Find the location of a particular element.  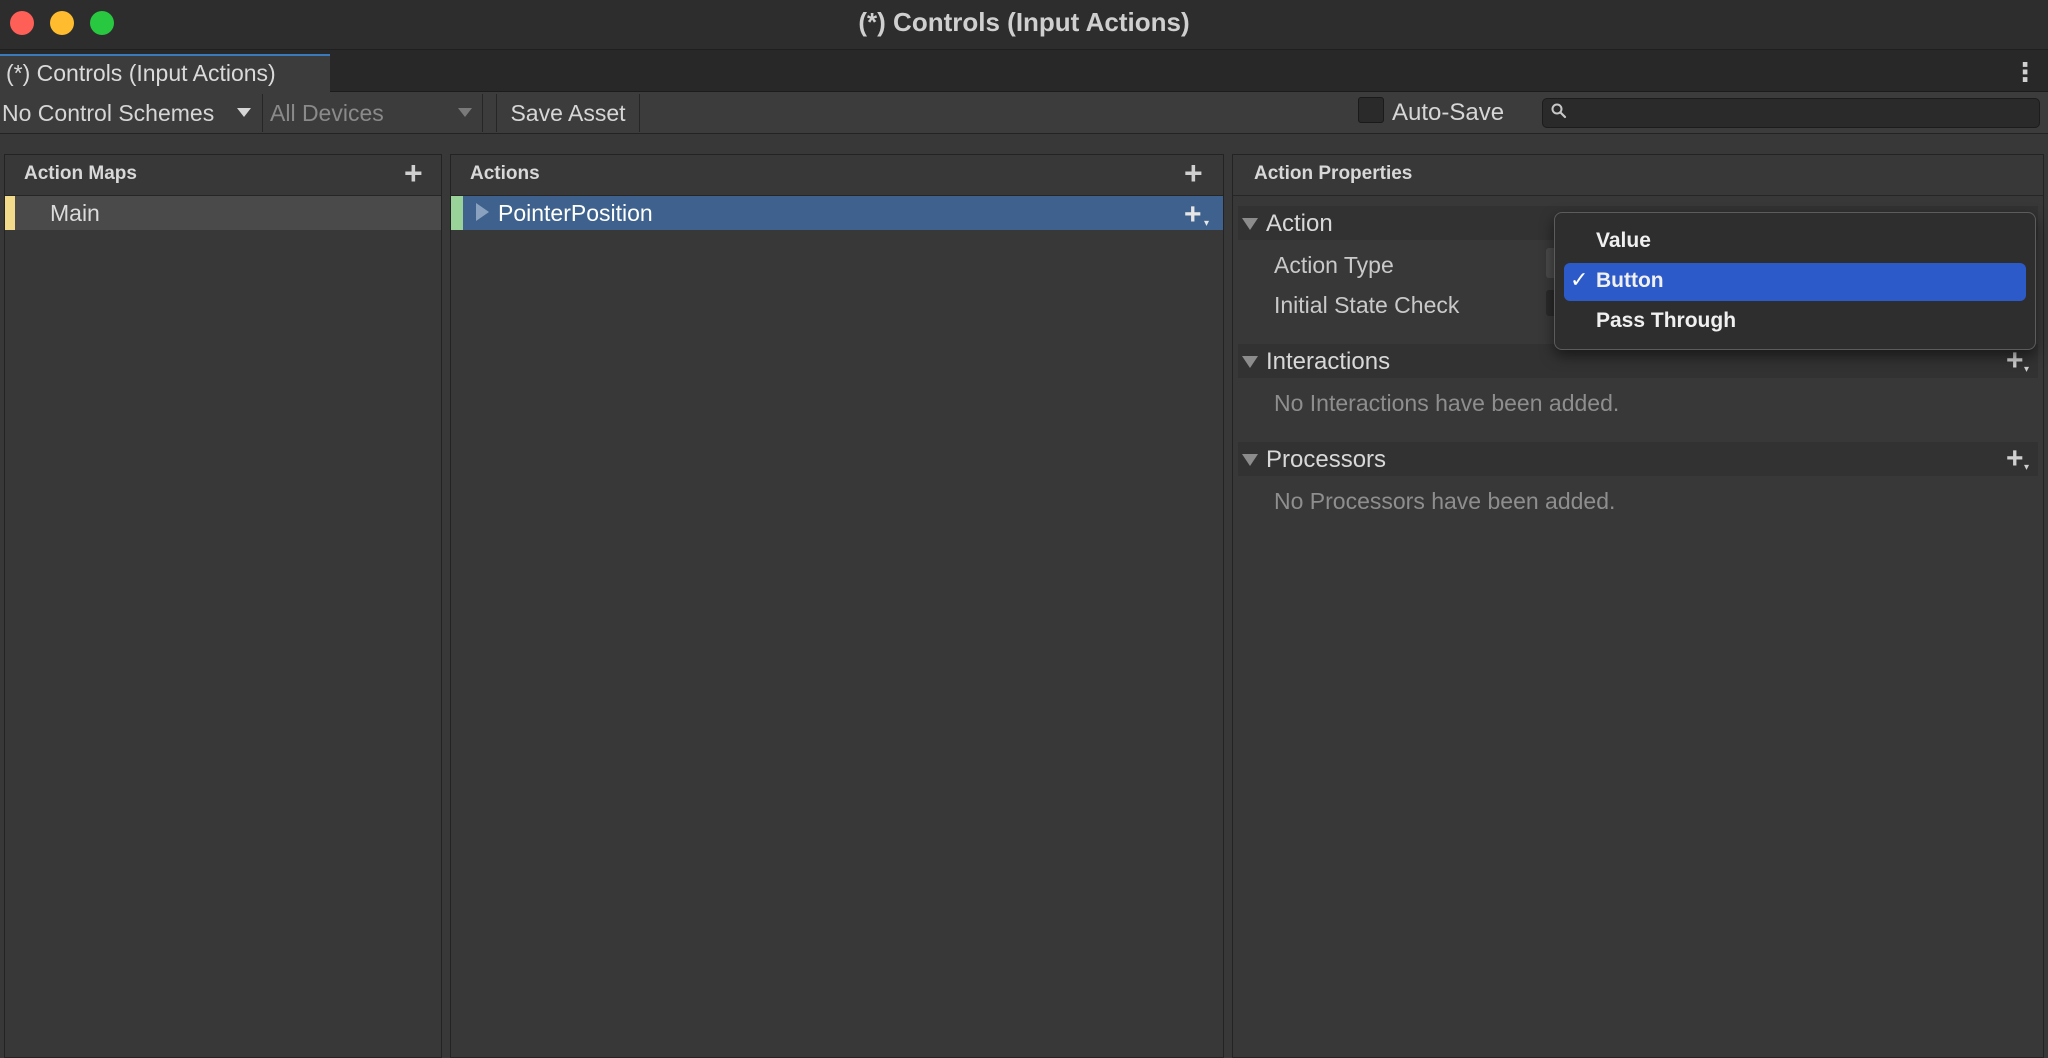

autosave-label: Auto-Save is located at coordinates (1448, 112).